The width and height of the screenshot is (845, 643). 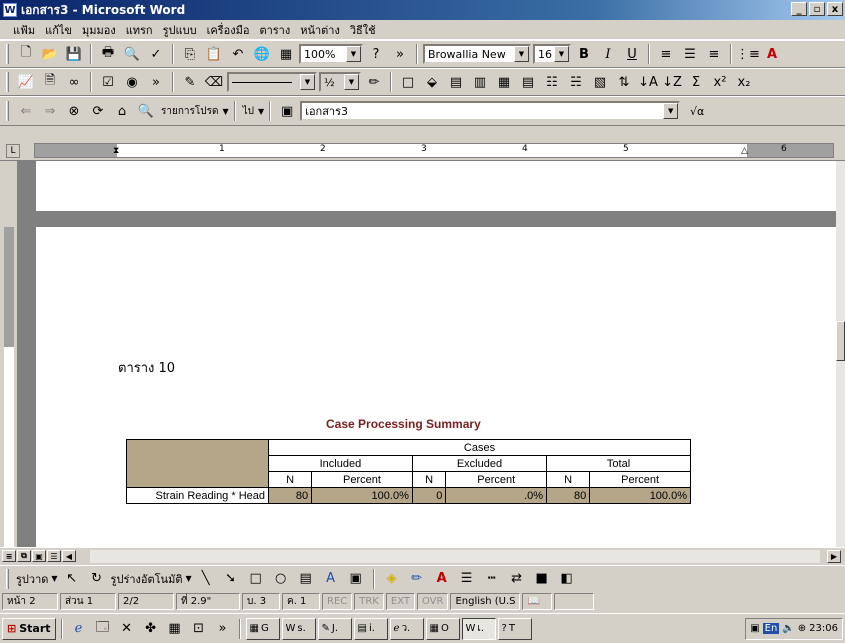 I want to click on line-weight-combo: ½ ▼, so click(x=340, y=82).